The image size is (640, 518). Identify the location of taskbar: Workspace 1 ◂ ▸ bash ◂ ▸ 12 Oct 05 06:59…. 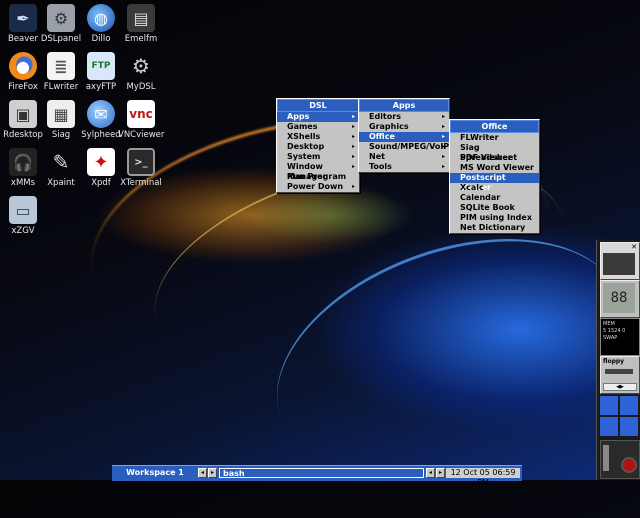
(317, 476).